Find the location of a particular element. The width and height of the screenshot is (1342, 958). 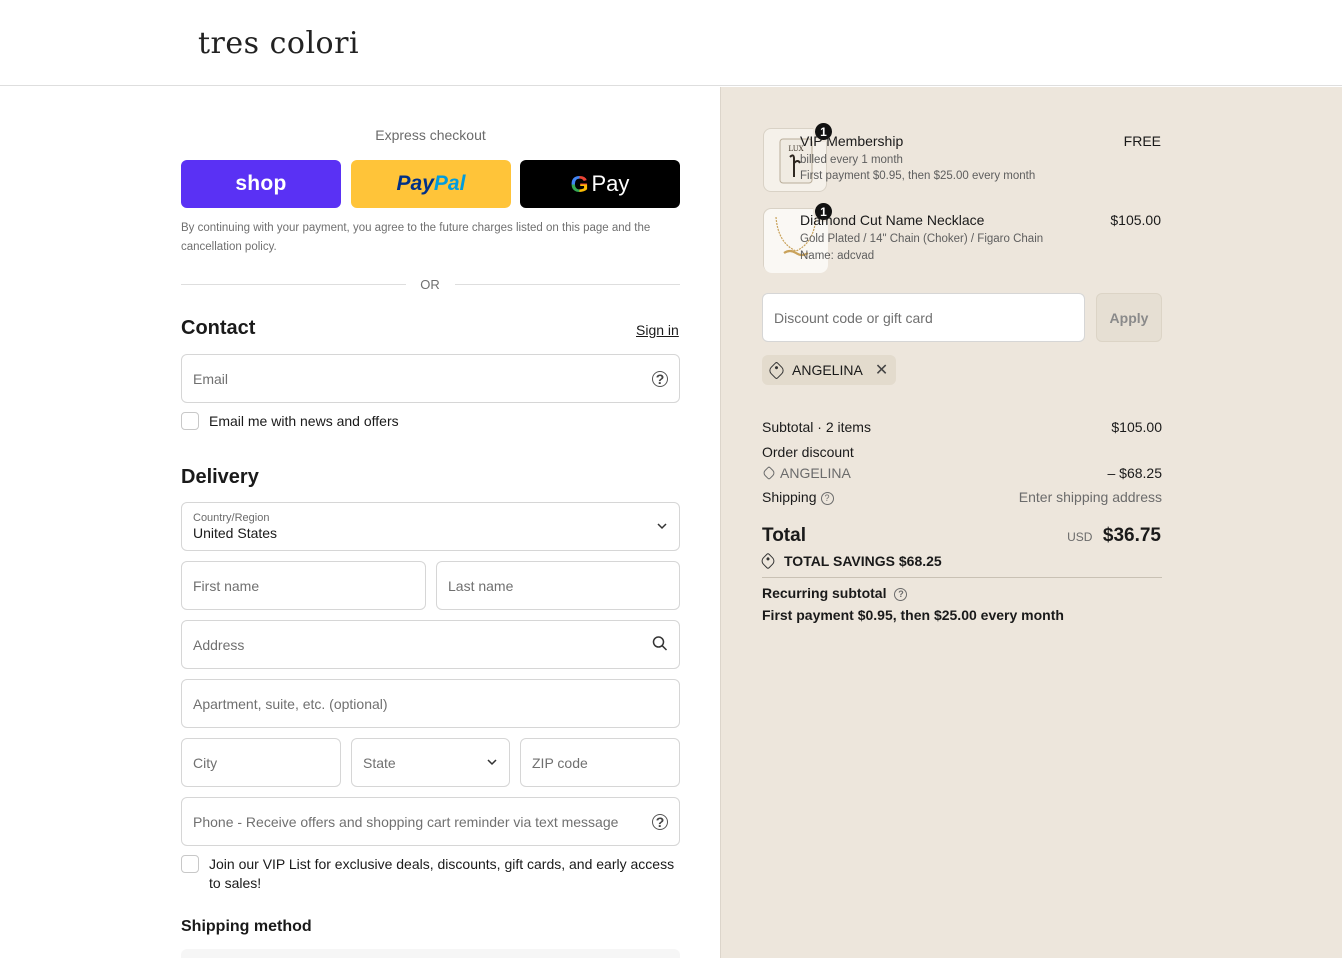

address-field: Address is located at coordinates (430, 644).